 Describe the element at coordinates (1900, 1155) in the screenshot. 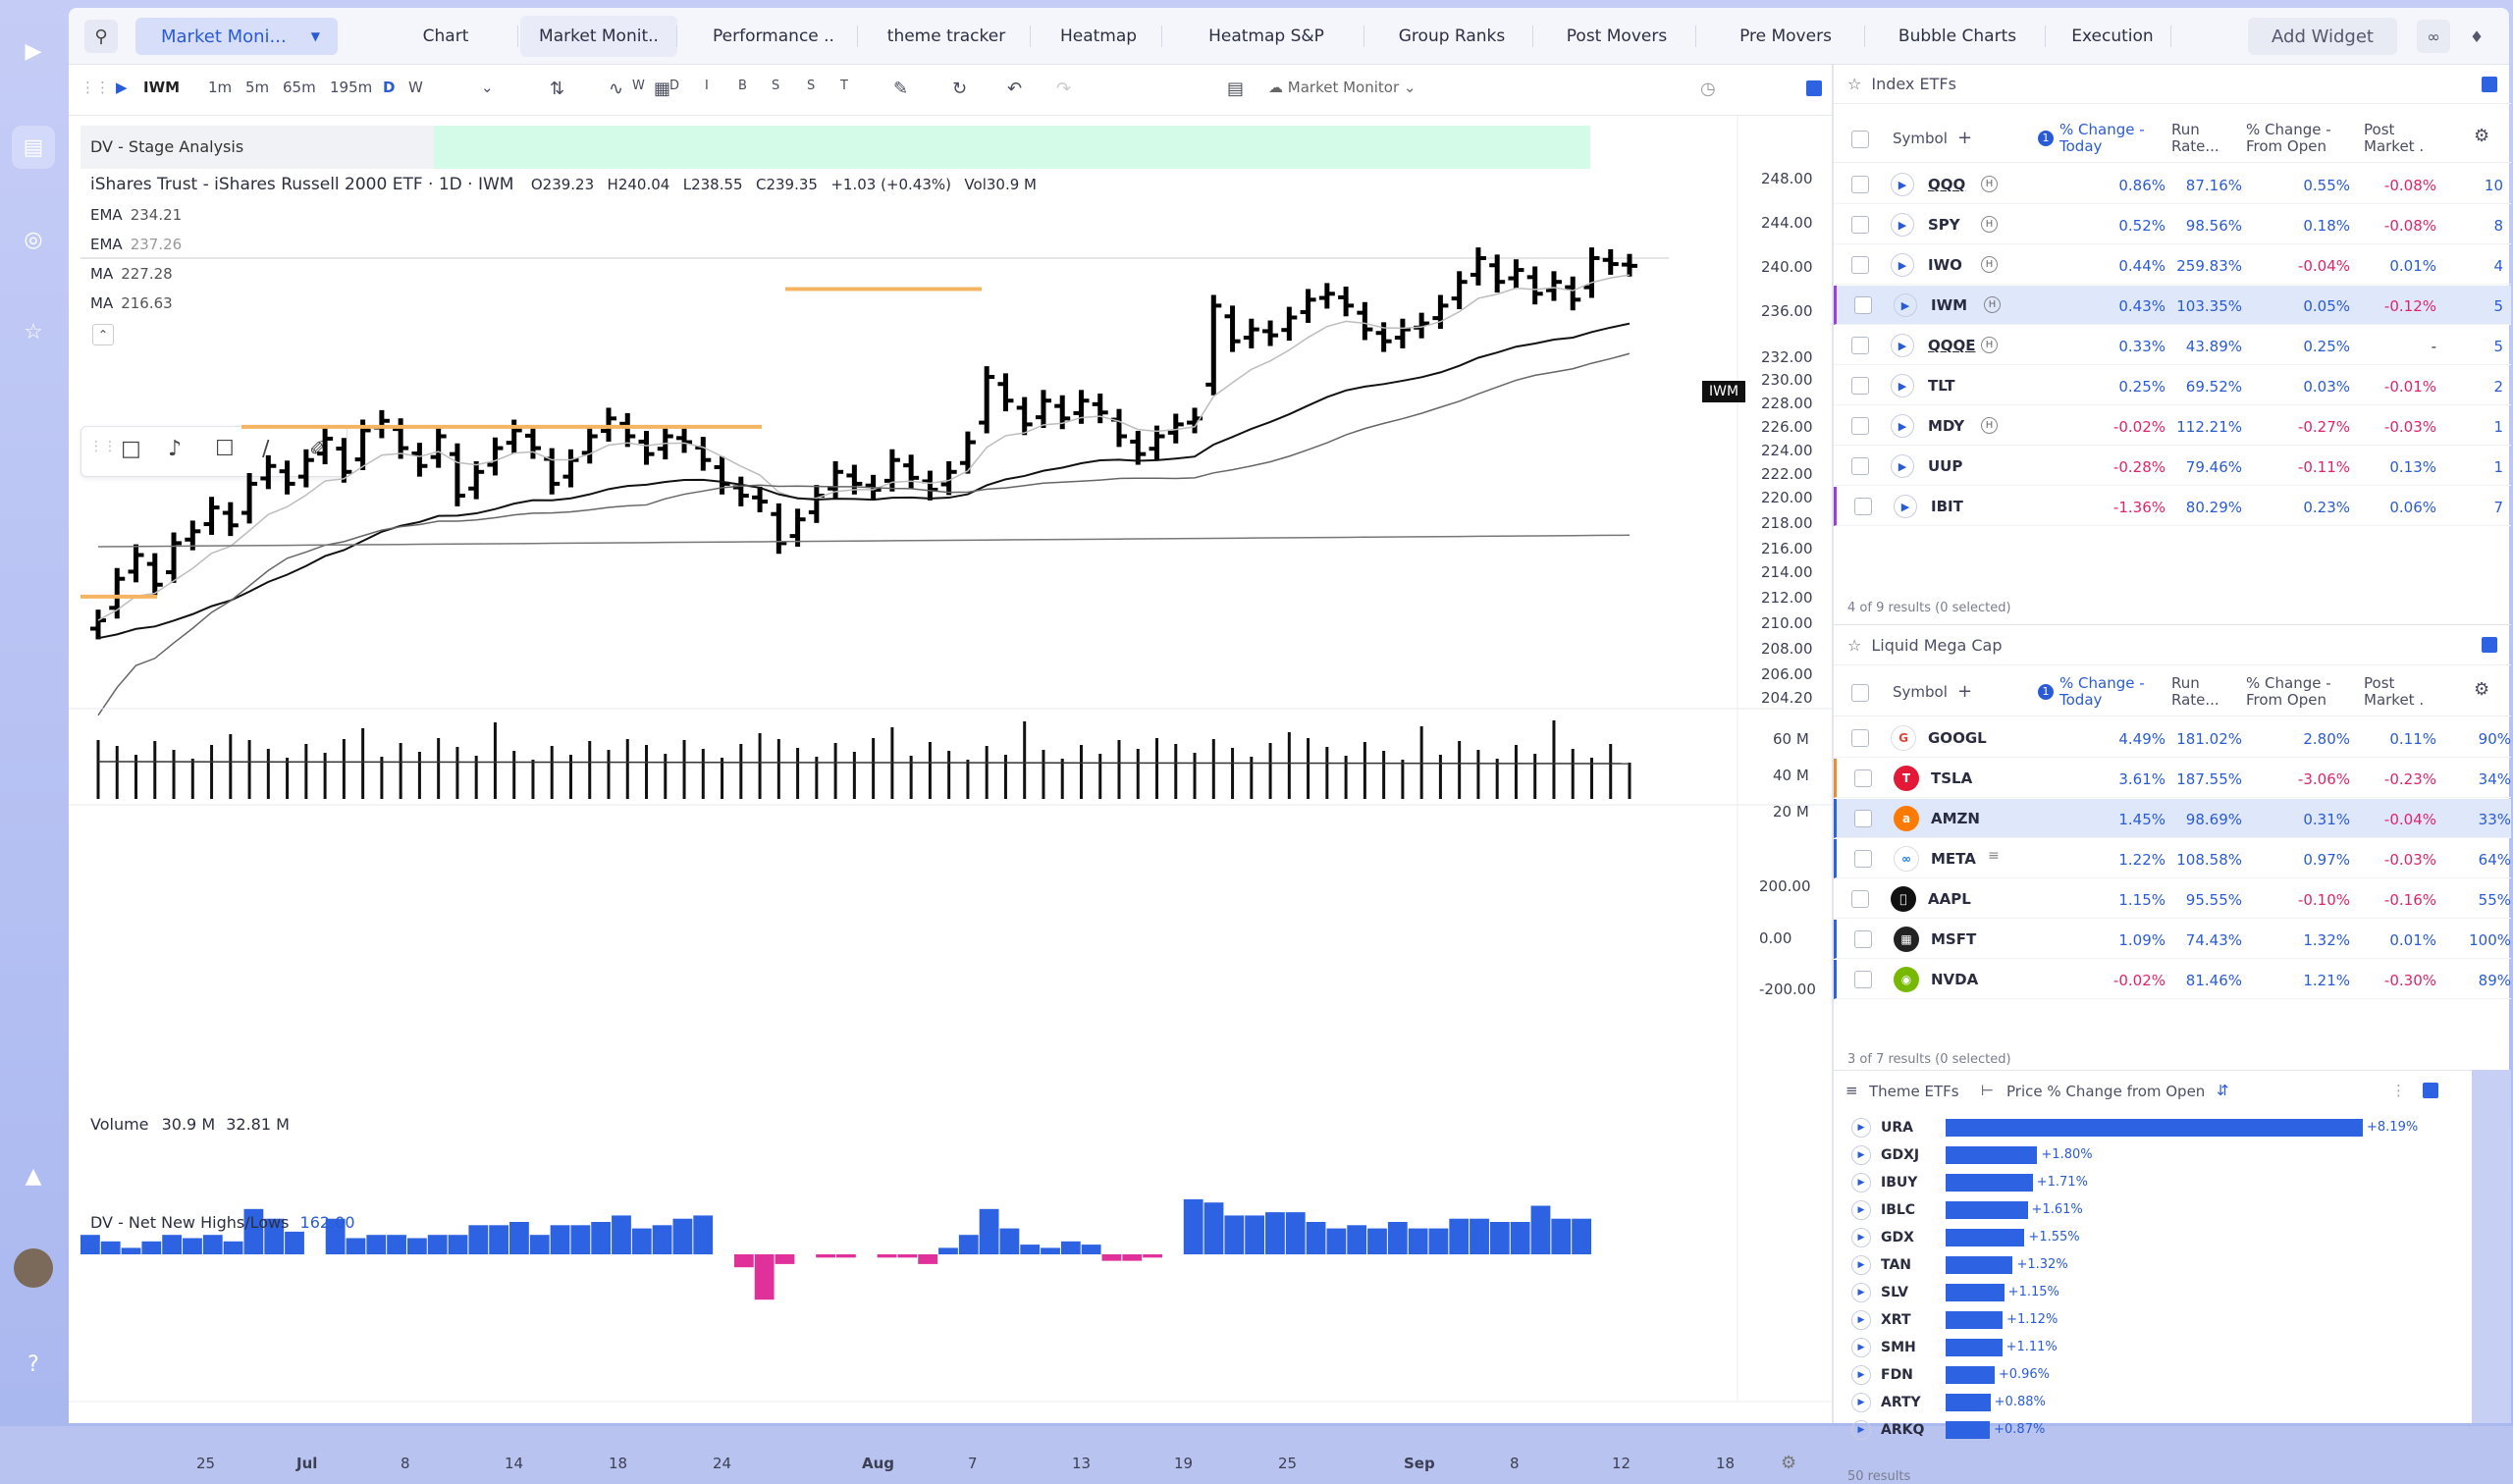

I see `theme-symbol: GDXJ` at that location.